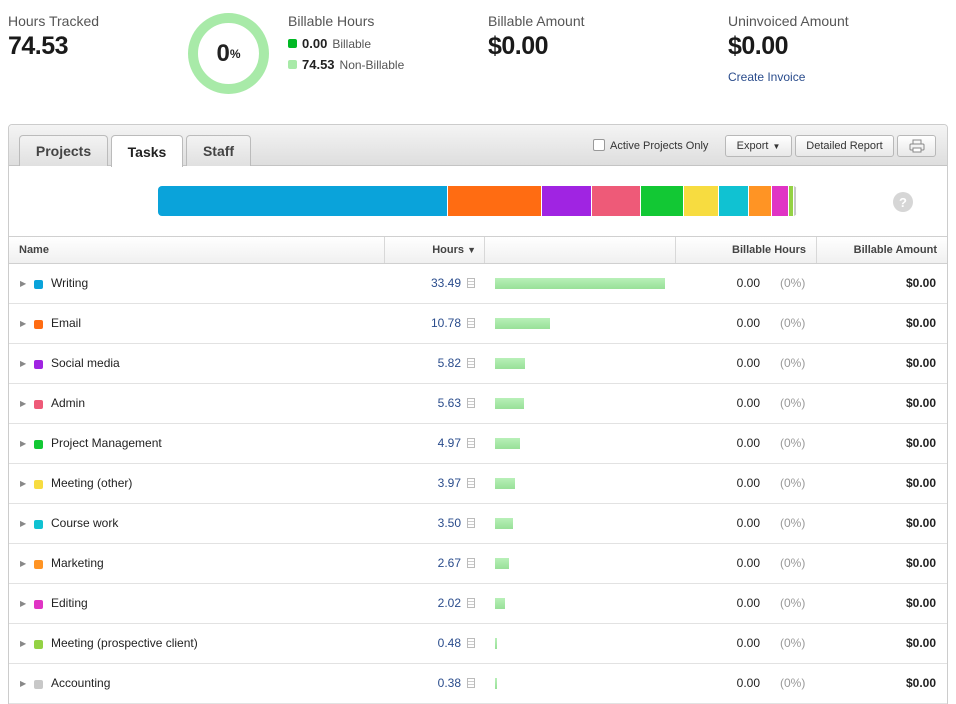  I want to click on tab-tasks: Tasks, so click(147, 151).